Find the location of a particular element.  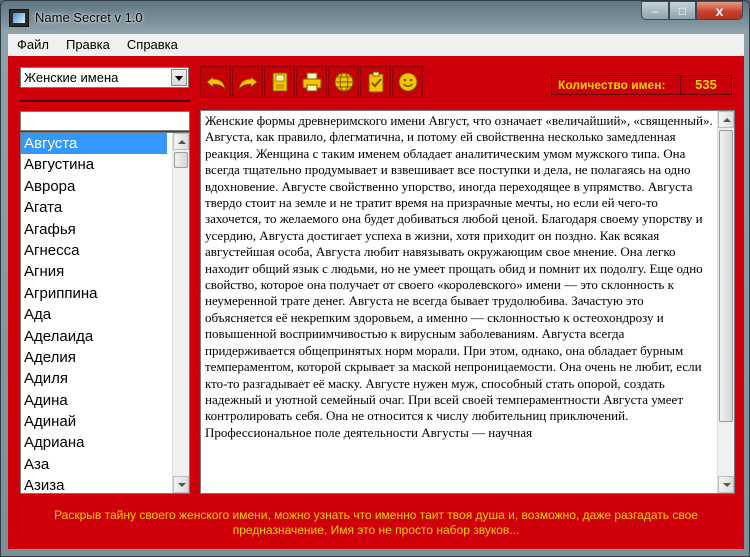

list-item: Ада is located at coordinates (94, 314).